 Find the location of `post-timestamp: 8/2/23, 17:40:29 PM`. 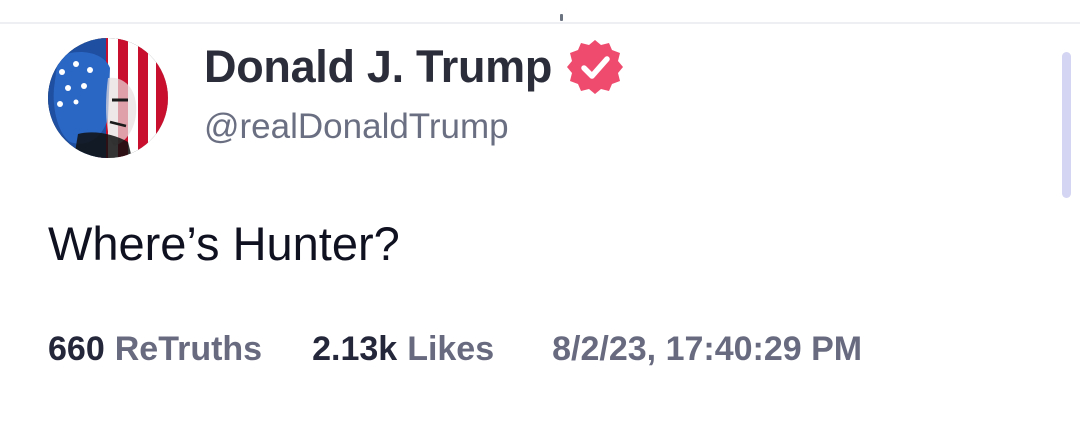

post-timestamp: 8/2/23, 17:40:29 PM is located at coordinates (707, 349).